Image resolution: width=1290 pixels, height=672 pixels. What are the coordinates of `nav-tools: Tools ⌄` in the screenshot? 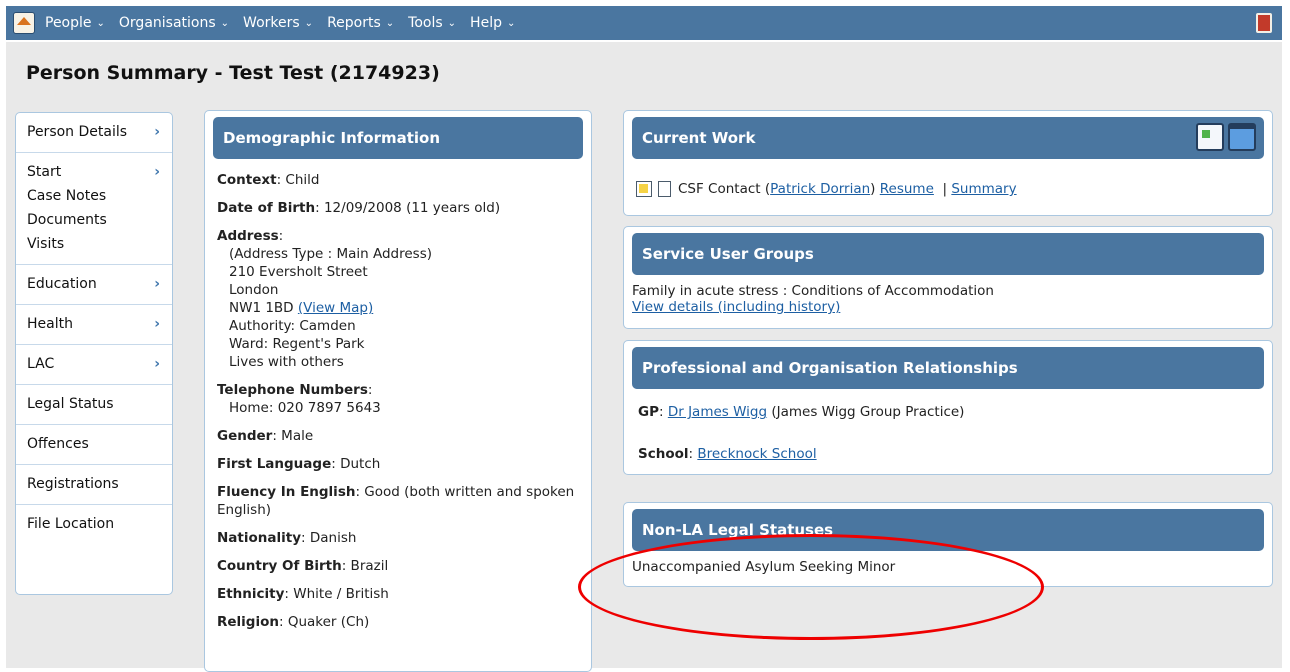 It's located at (432, 23).